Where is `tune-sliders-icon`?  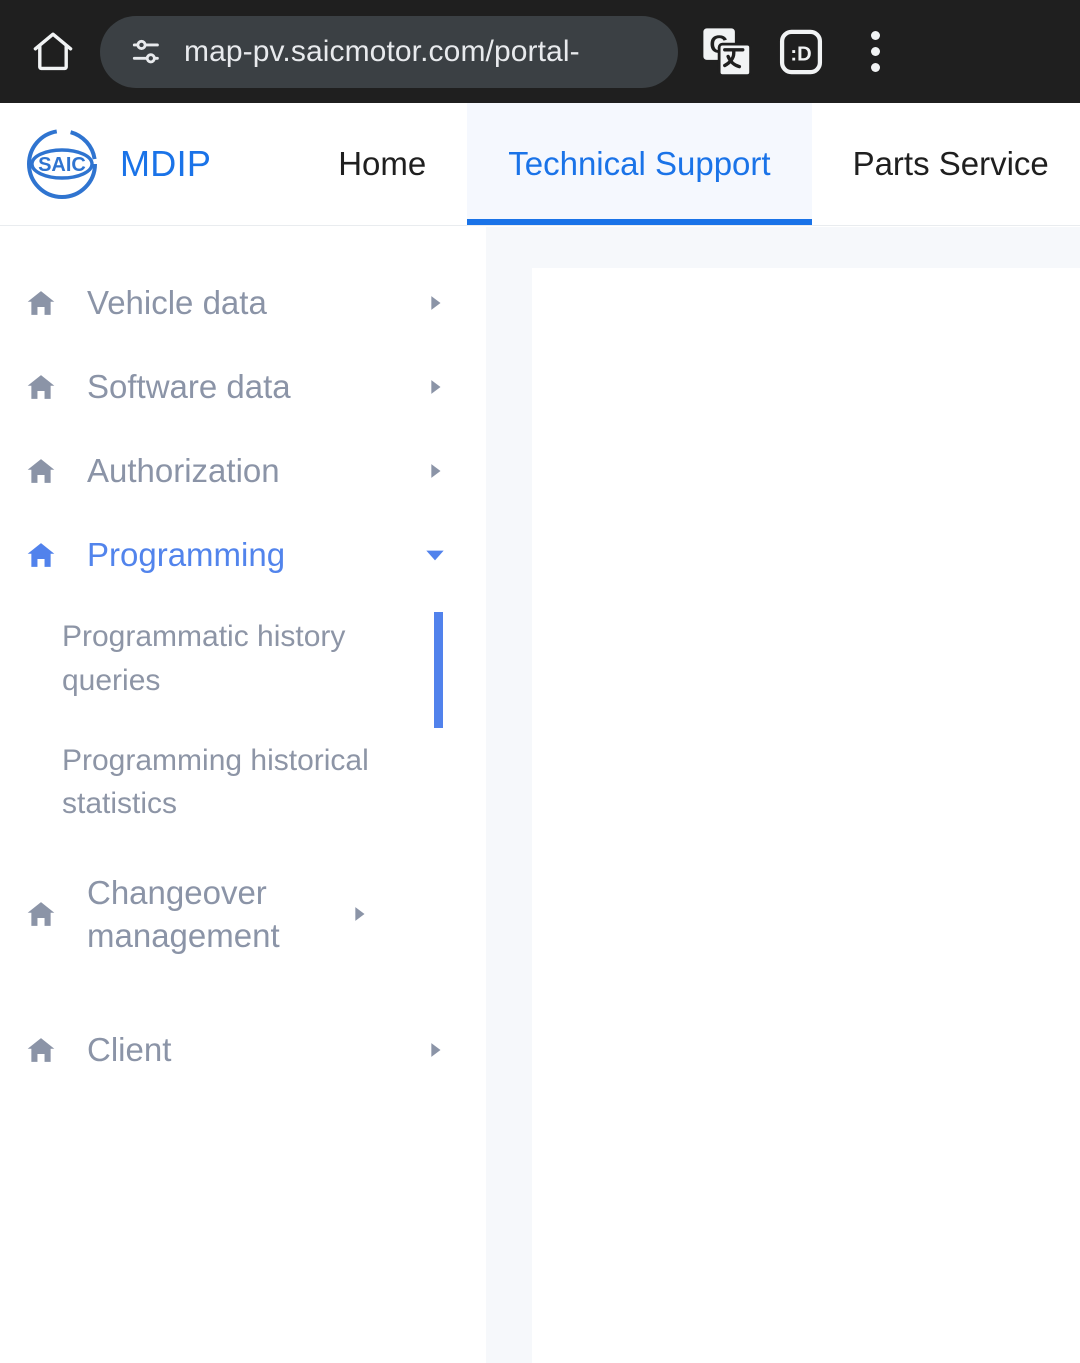 tune-sliders-icon is located at coordinates (146, 52).